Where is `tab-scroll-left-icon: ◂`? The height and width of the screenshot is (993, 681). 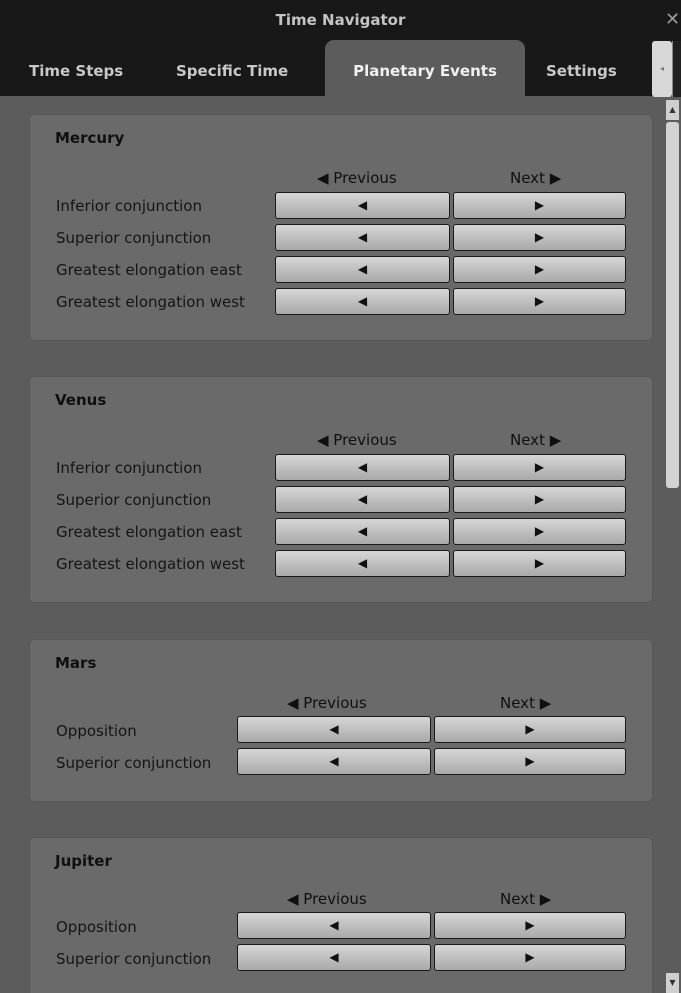 tab-scroll-left-icon: ◂ is located at coordinates (662, 69).